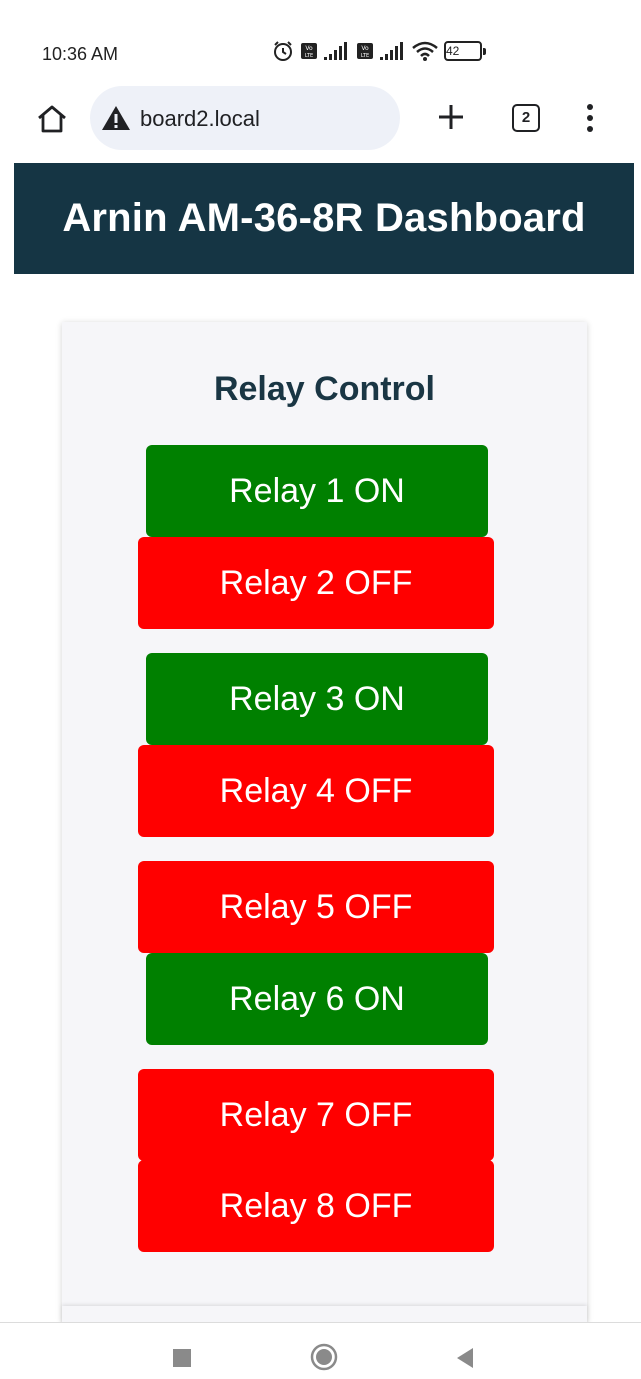 The height and width of the screenshot is (1379, 641). I want to click on status-time: 10:36 AM, so click(80, 54).